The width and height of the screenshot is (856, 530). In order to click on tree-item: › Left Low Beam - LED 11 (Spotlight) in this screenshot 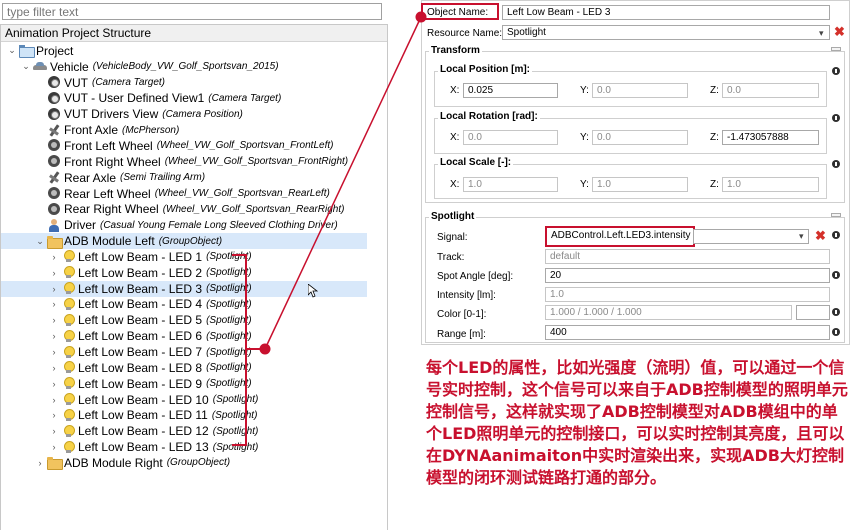, I will do `click(184, 416)`.